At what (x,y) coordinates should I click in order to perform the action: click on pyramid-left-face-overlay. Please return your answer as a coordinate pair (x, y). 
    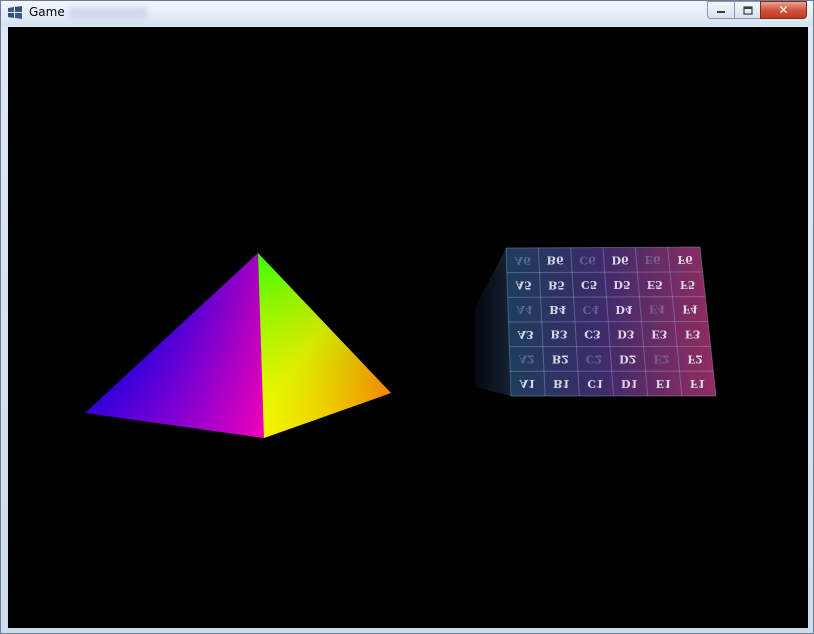
    Looking at the image, I should click on (174, 345).